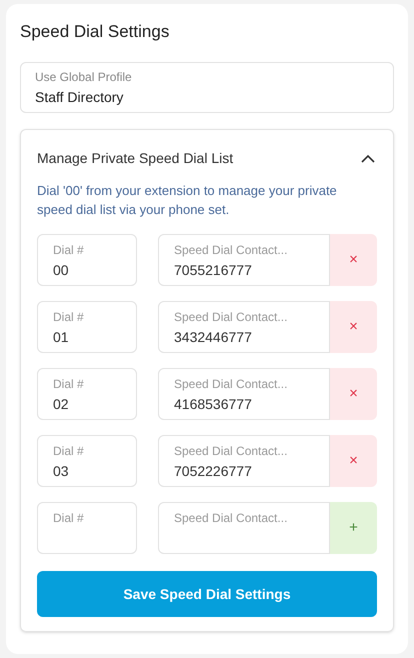  I want to click on dial-number-field: Dial # 02, so click(87, 394).